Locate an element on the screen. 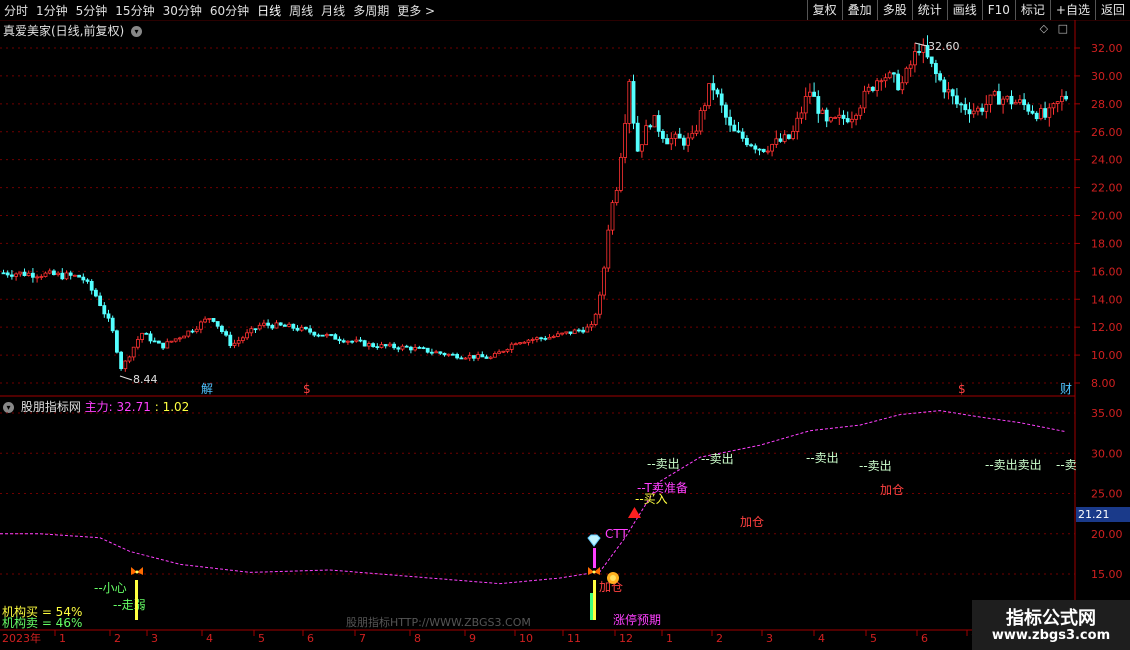 The image size is (1130, 650). low-price-pointer is located at coordinates (126, 378).